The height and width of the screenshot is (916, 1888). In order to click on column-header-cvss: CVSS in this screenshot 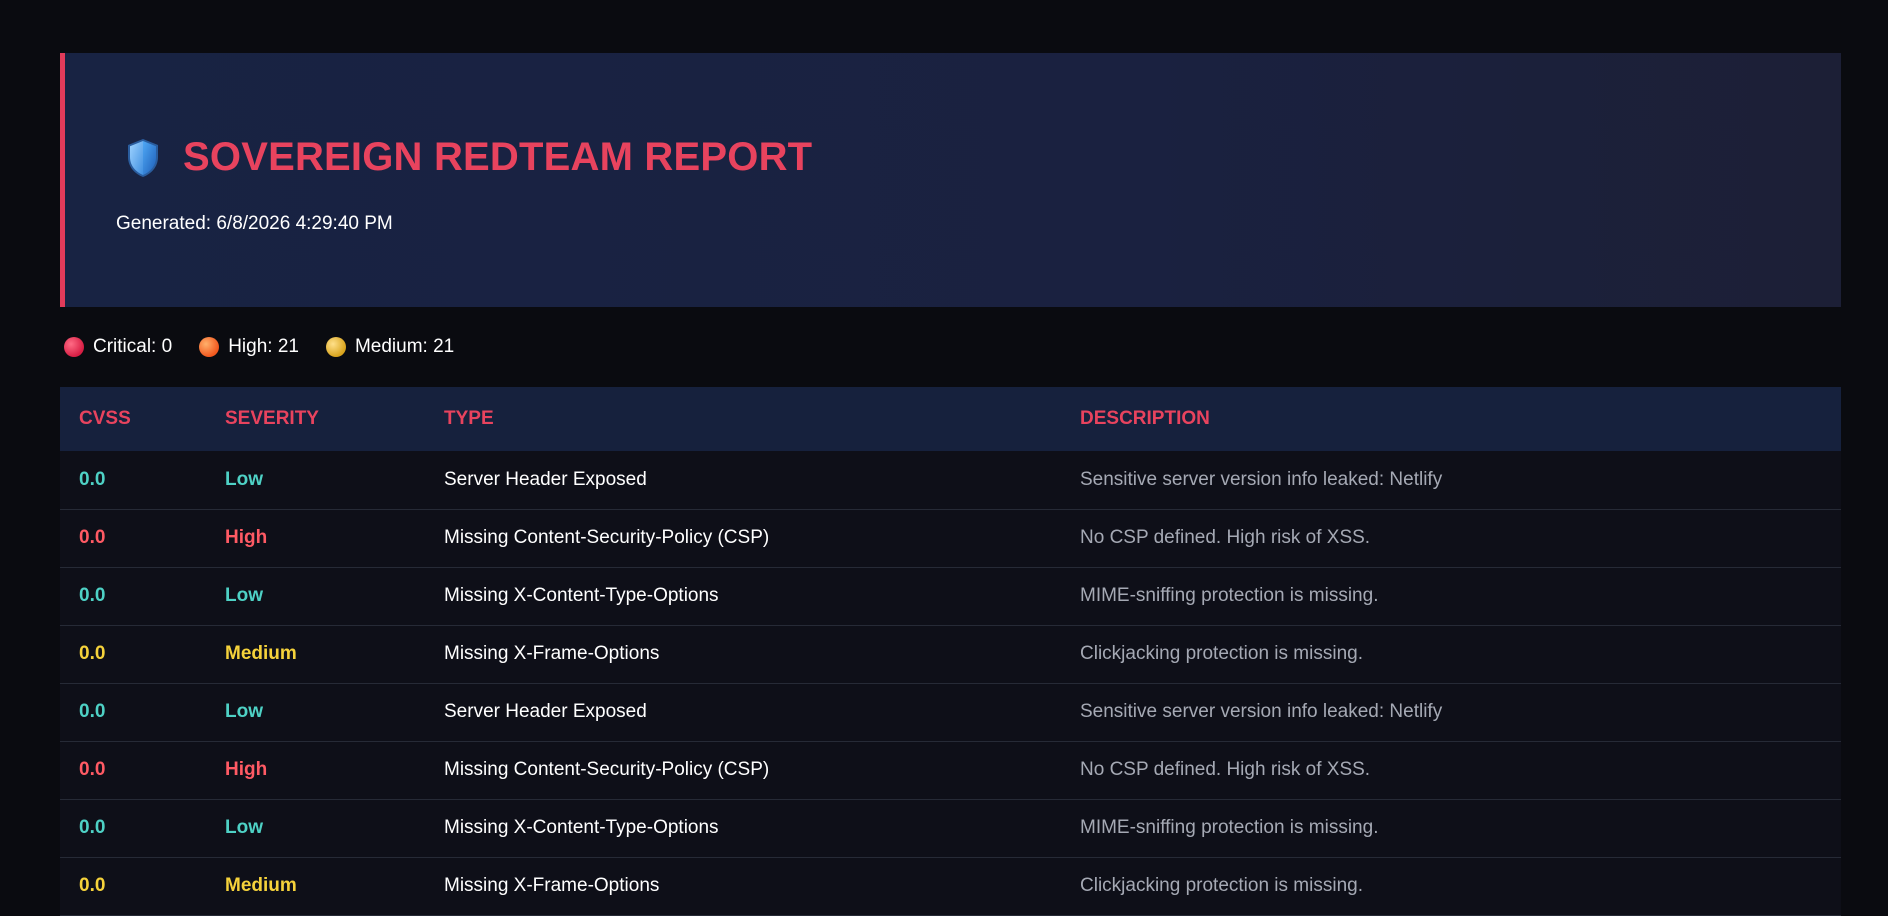, I will do `click(133, 419)`.